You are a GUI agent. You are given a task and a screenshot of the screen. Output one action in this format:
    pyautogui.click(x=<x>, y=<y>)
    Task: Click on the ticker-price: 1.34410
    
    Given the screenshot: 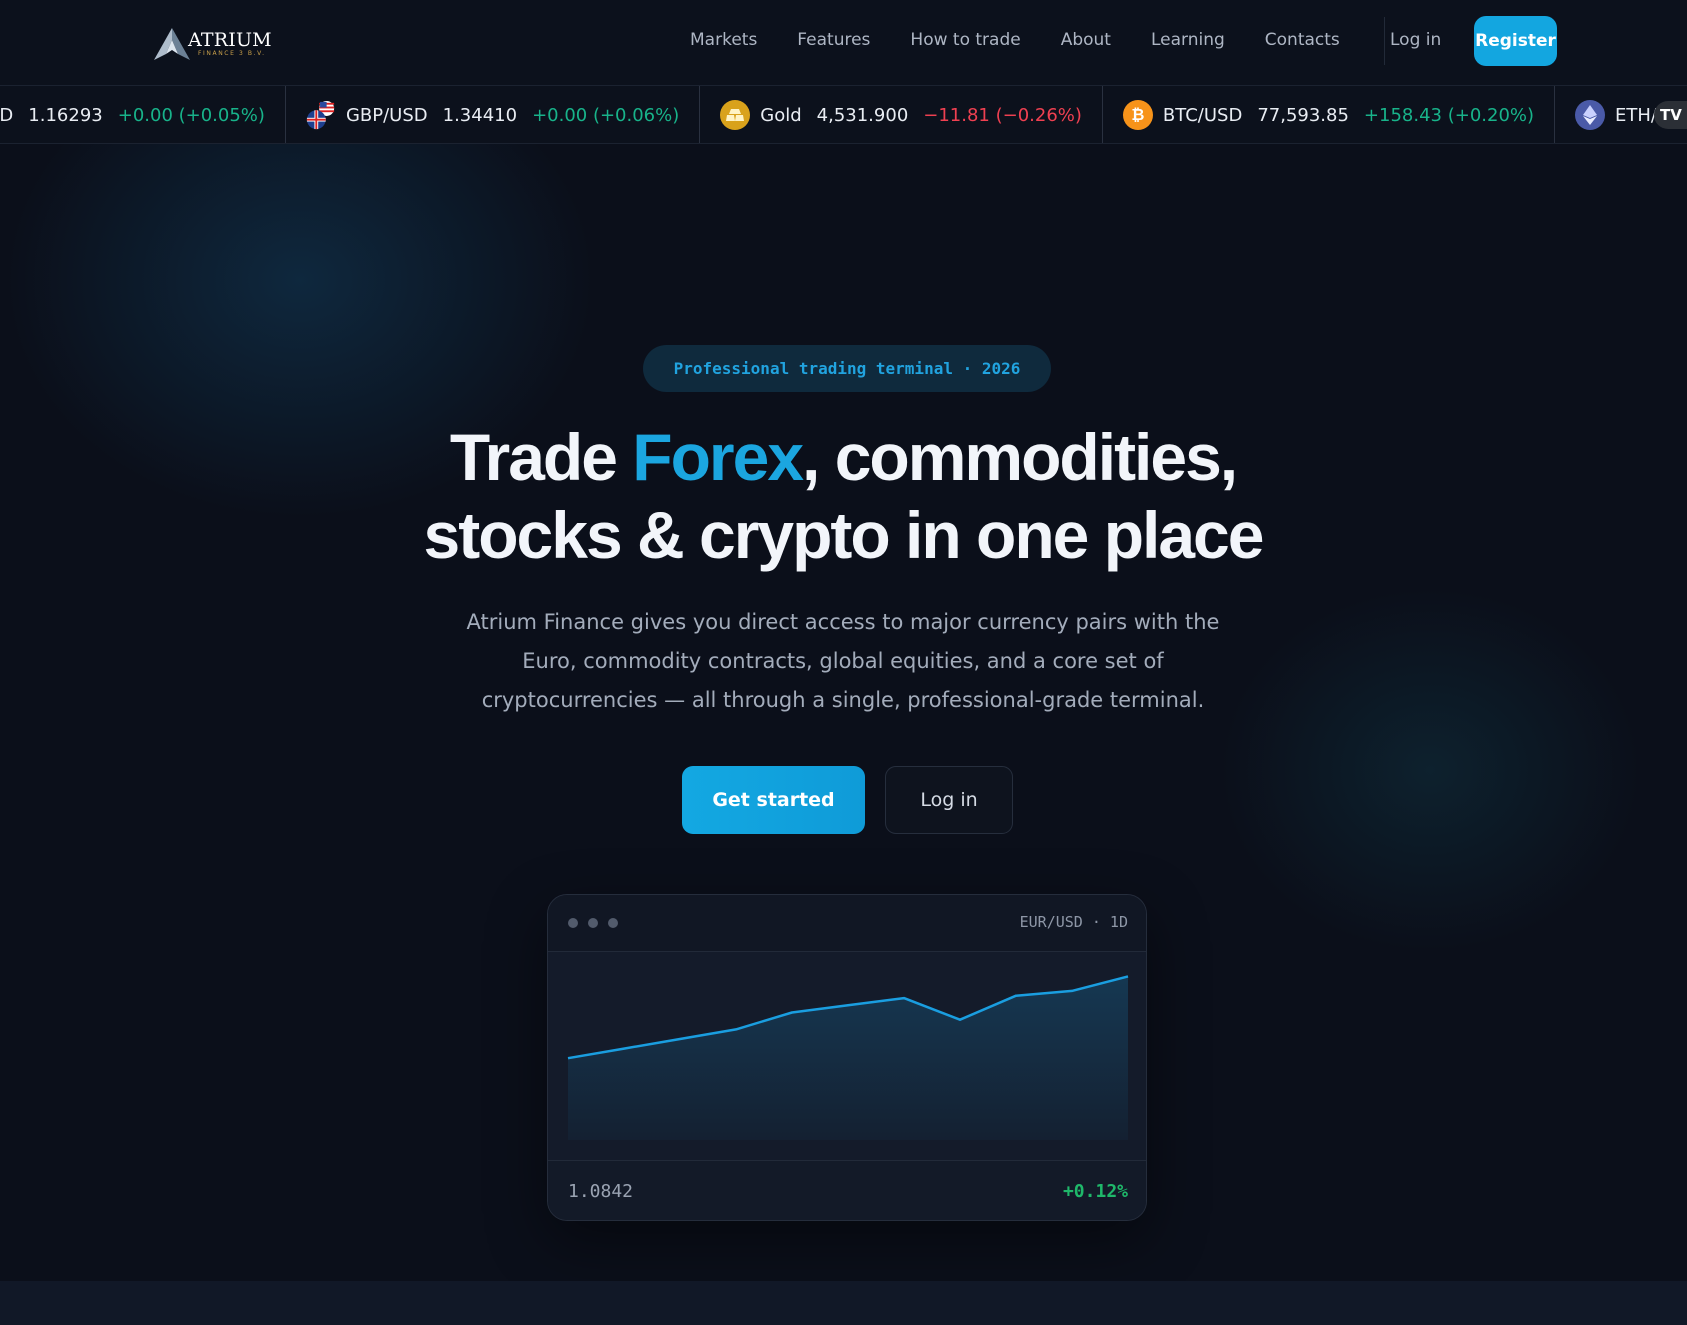 What is the action you would take?
    pyautogui.click(x=480, y=115)
    